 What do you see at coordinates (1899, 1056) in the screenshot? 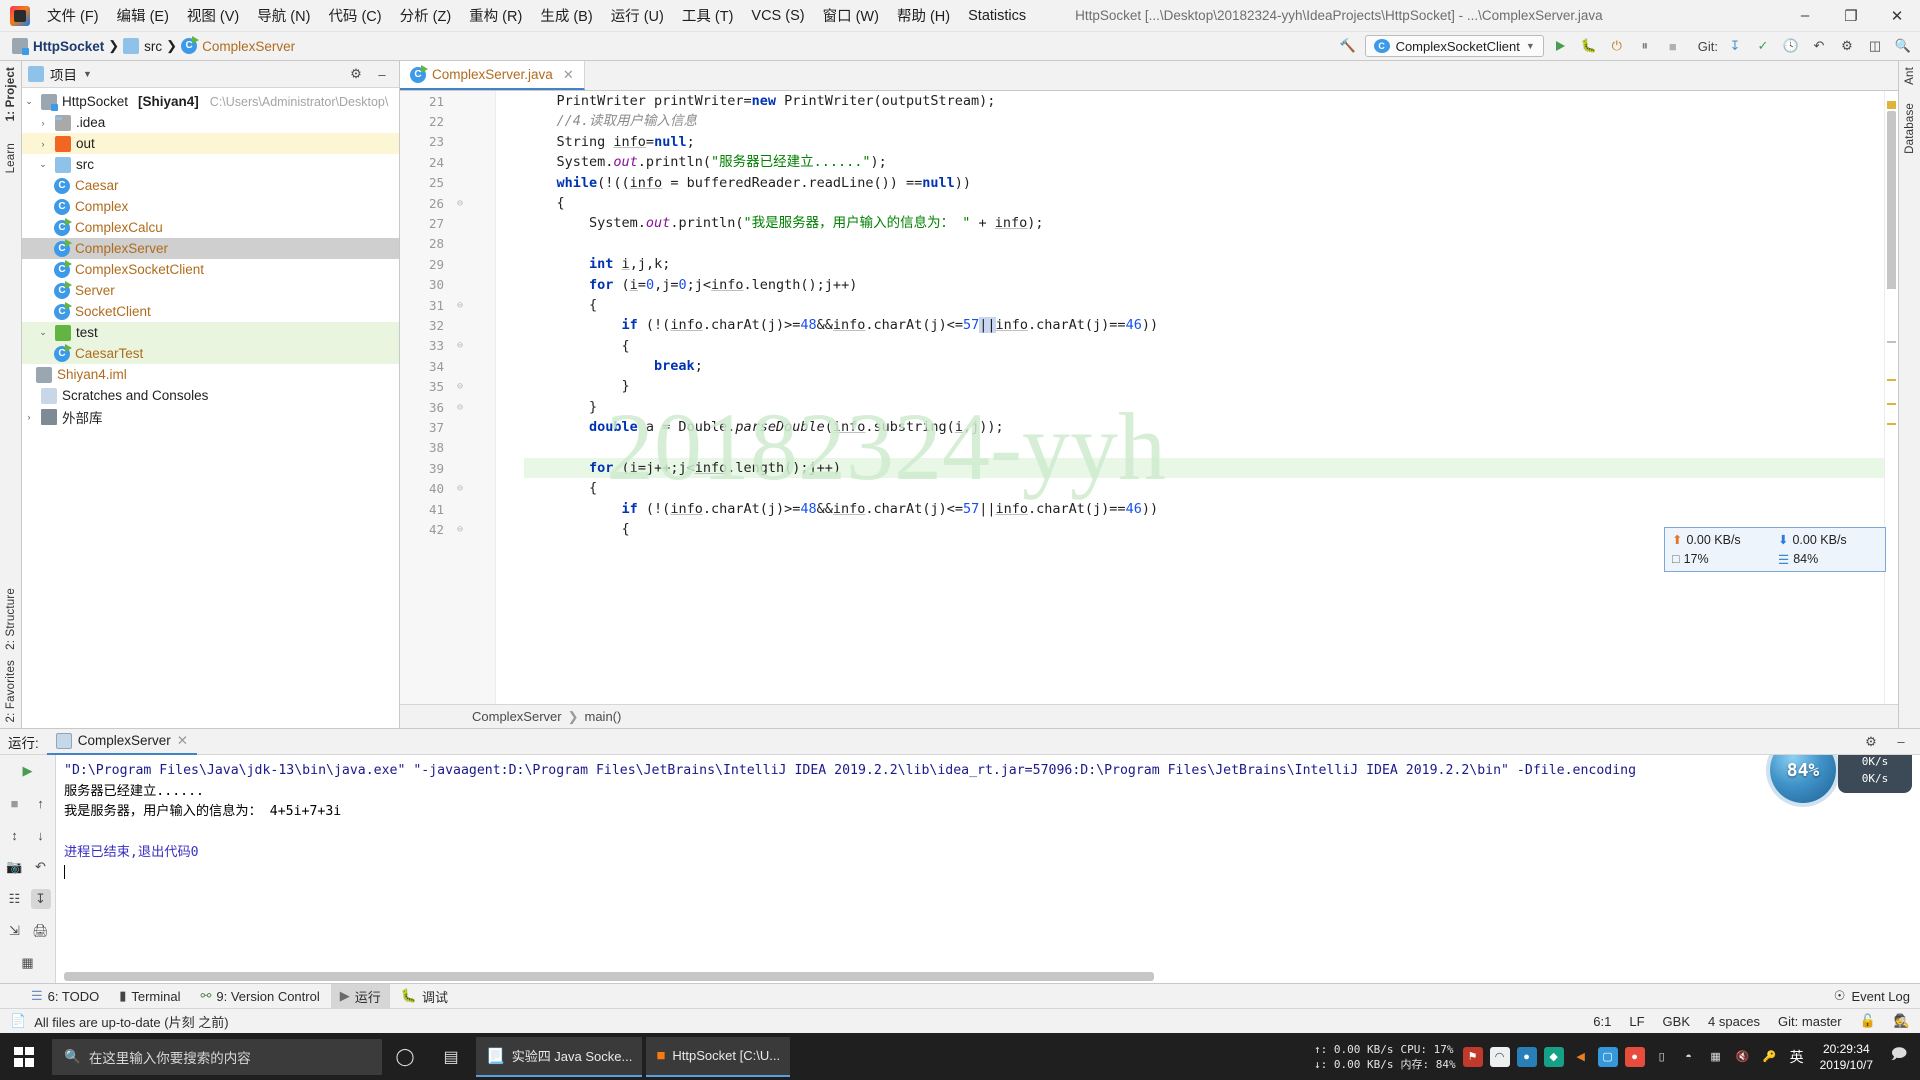
I see `notification-center-icon: 🗩` at bounding box center [1899, 1056].